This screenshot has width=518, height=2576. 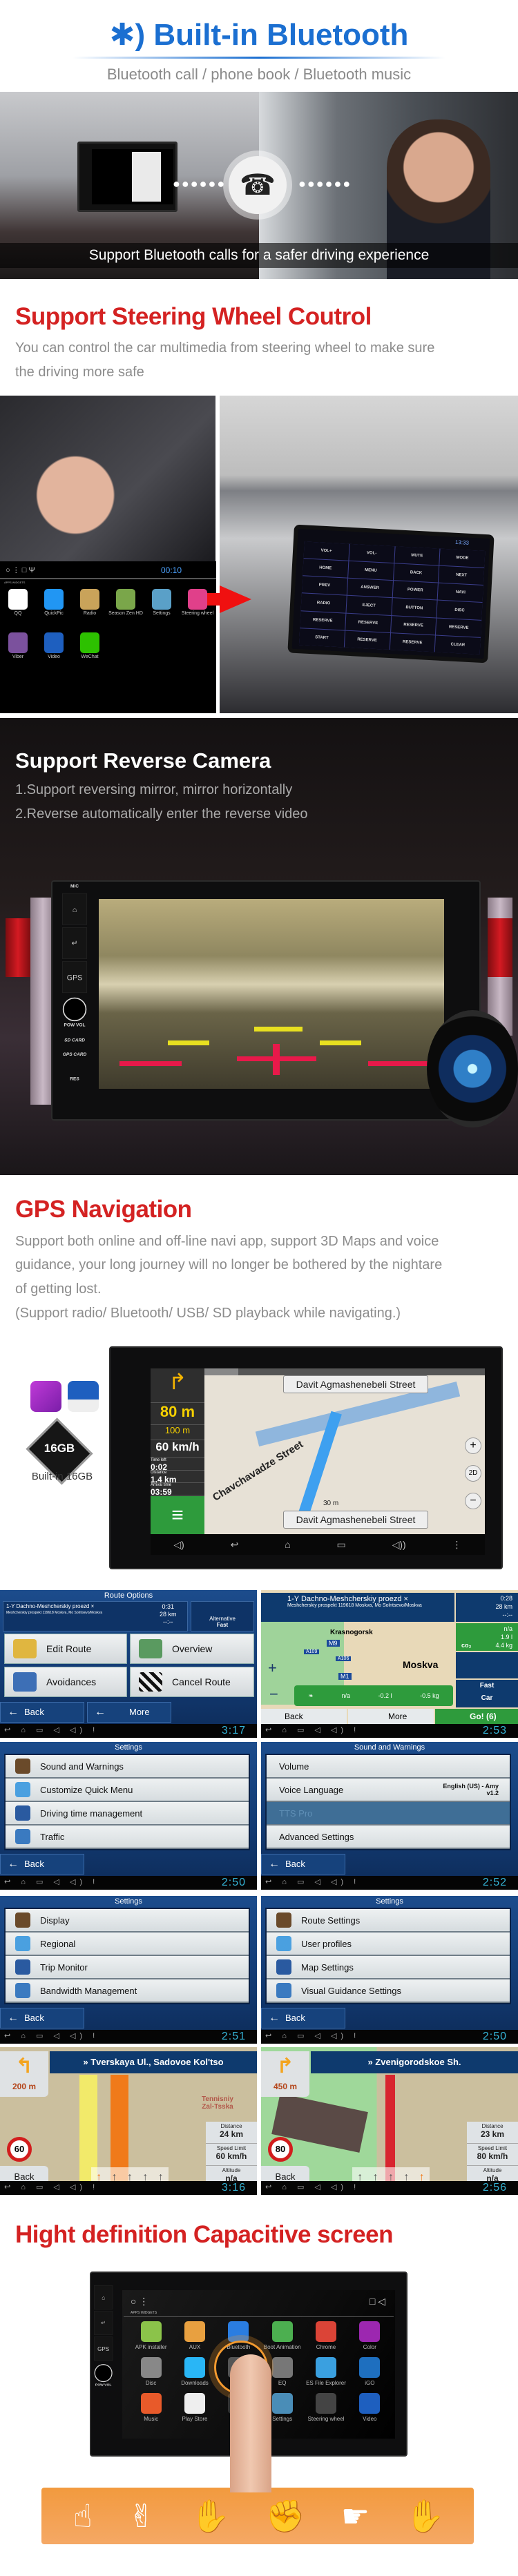 I want to click on settings-list-item: Customize Quick Menu, so click(x=127, y=1790).